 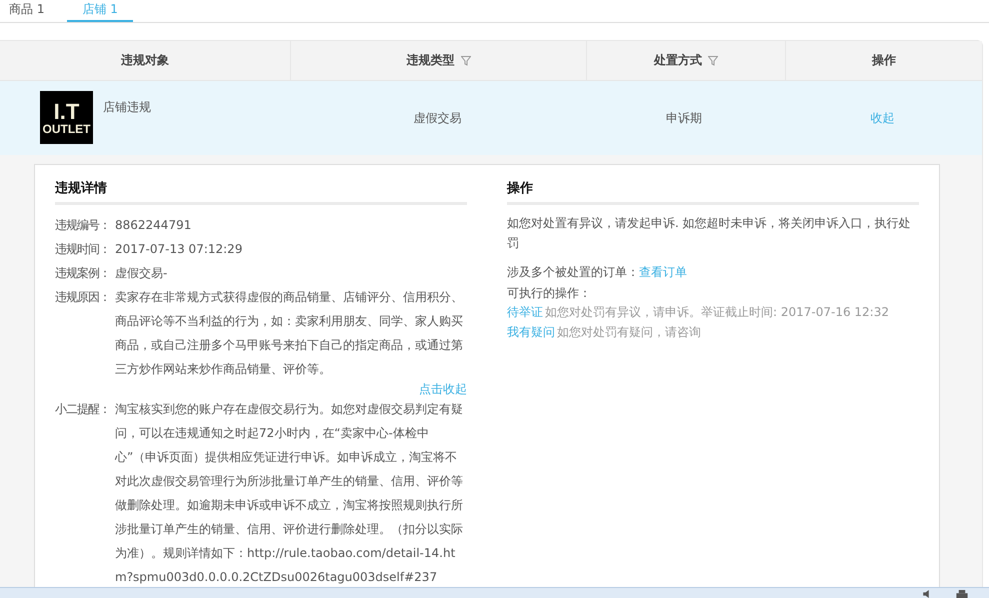 What do you see at coordinates (141, 273) in the screenshot?
I see `field-value: 虚假交易-` at bounding box center [141, 273].